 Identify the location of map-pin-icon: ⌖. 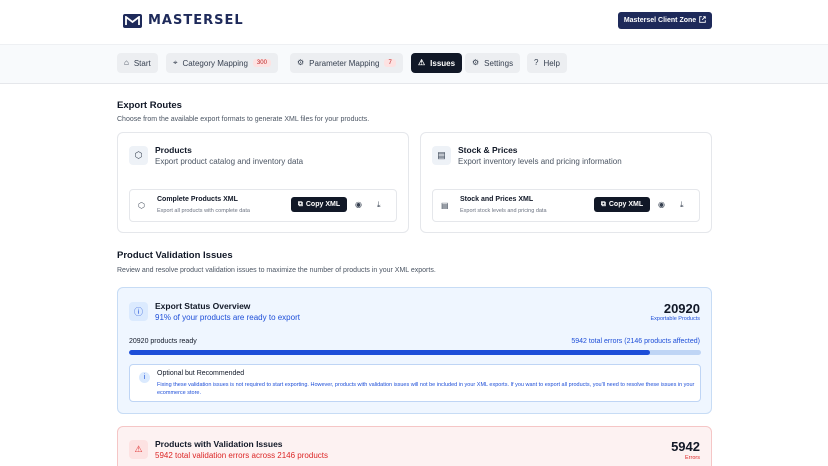
(175, 62).